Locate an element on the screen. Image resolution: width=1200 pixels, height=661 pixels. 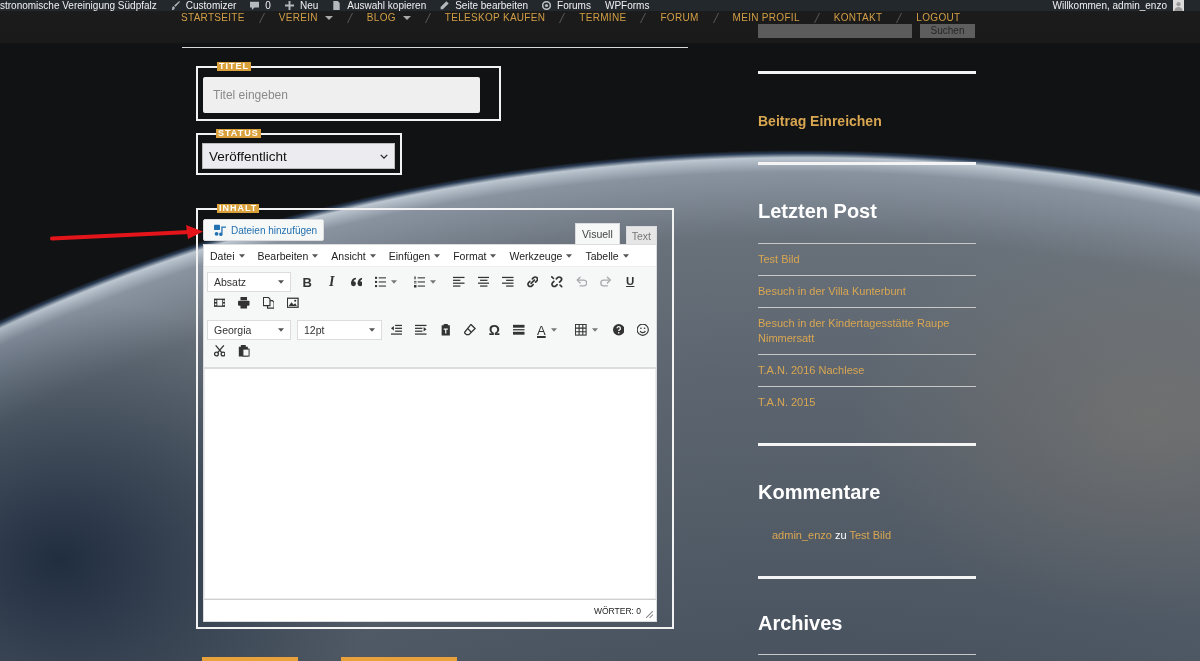
admin-bar-link: Neu is located at coordinates (301, 5).